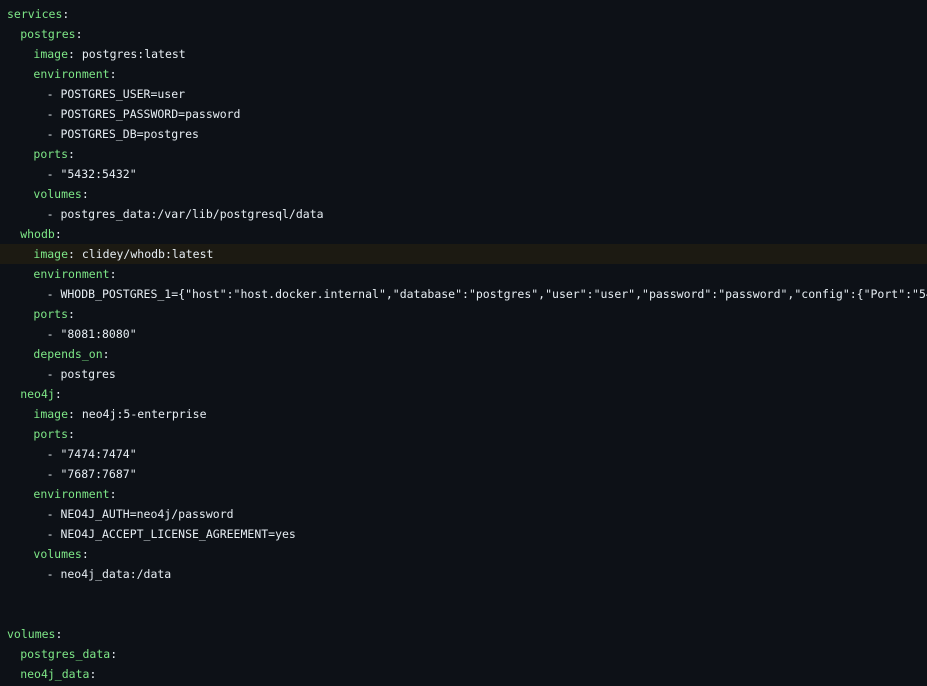  I want to click on code-line: image: postgres:latest, so click(463, 54).